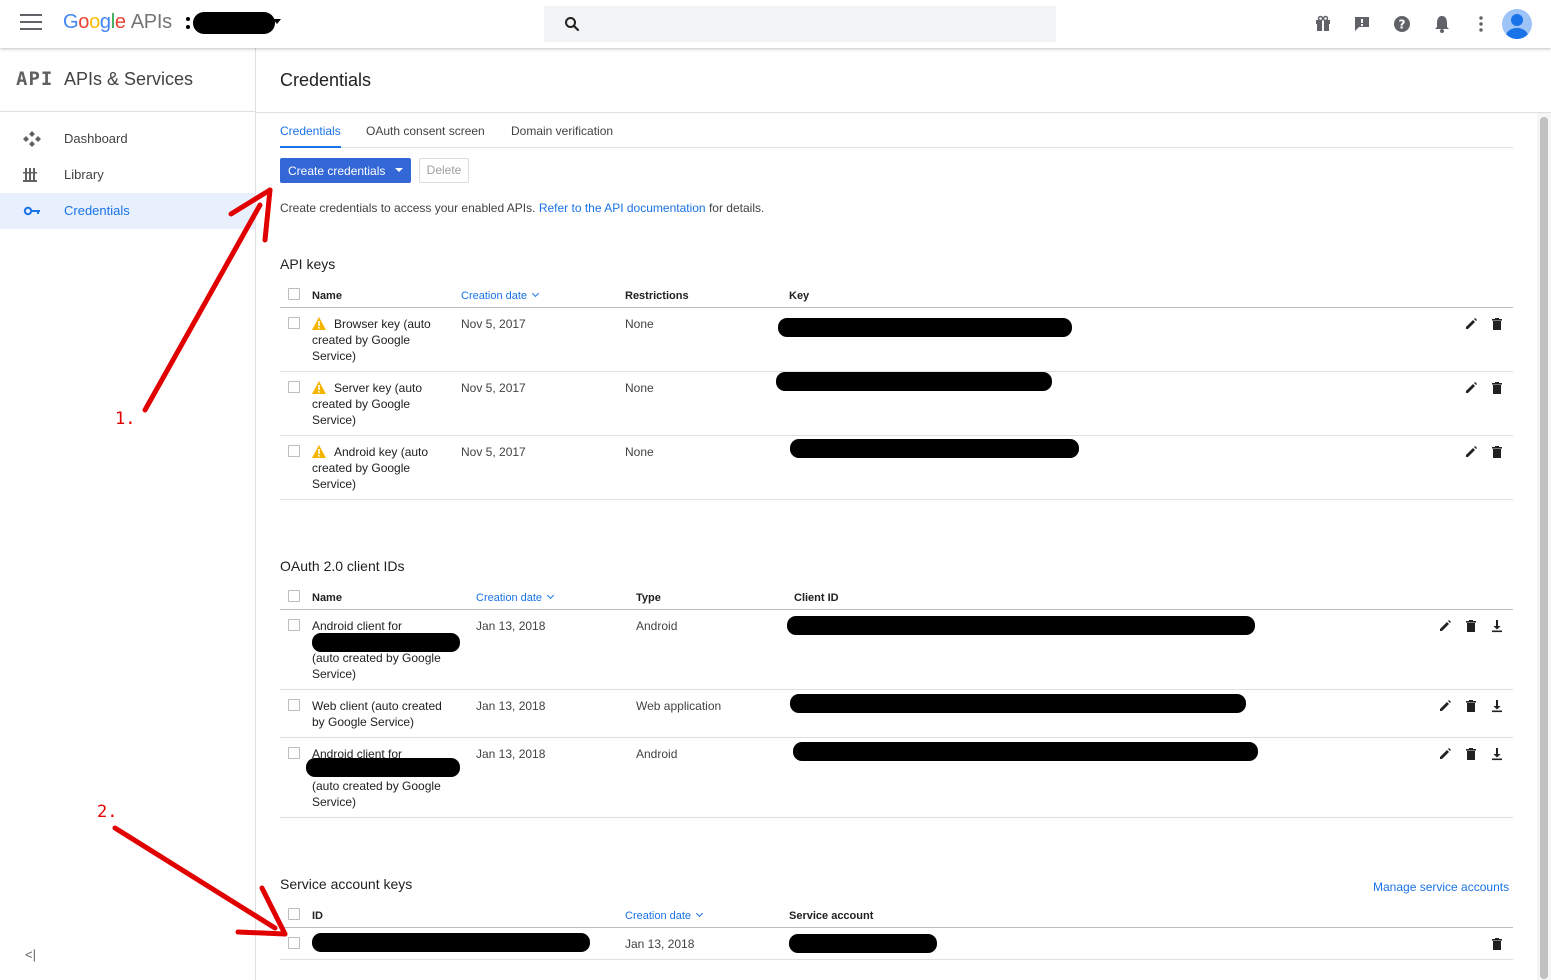  Describe the element at coordinates (1441, 887) in the screenshot. I see `manage-service-accounts-link: Manage service accounts` at that location.